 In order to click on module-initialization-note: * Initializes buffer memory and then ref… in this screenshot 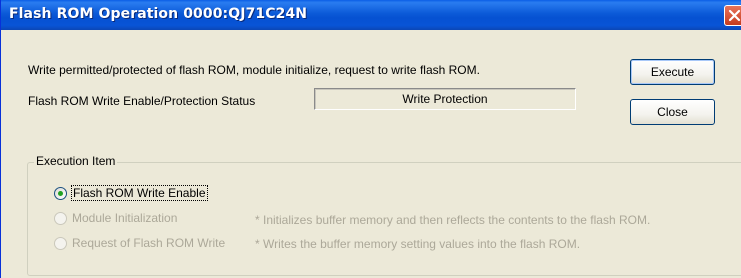, I will do `click(453, 220)`.